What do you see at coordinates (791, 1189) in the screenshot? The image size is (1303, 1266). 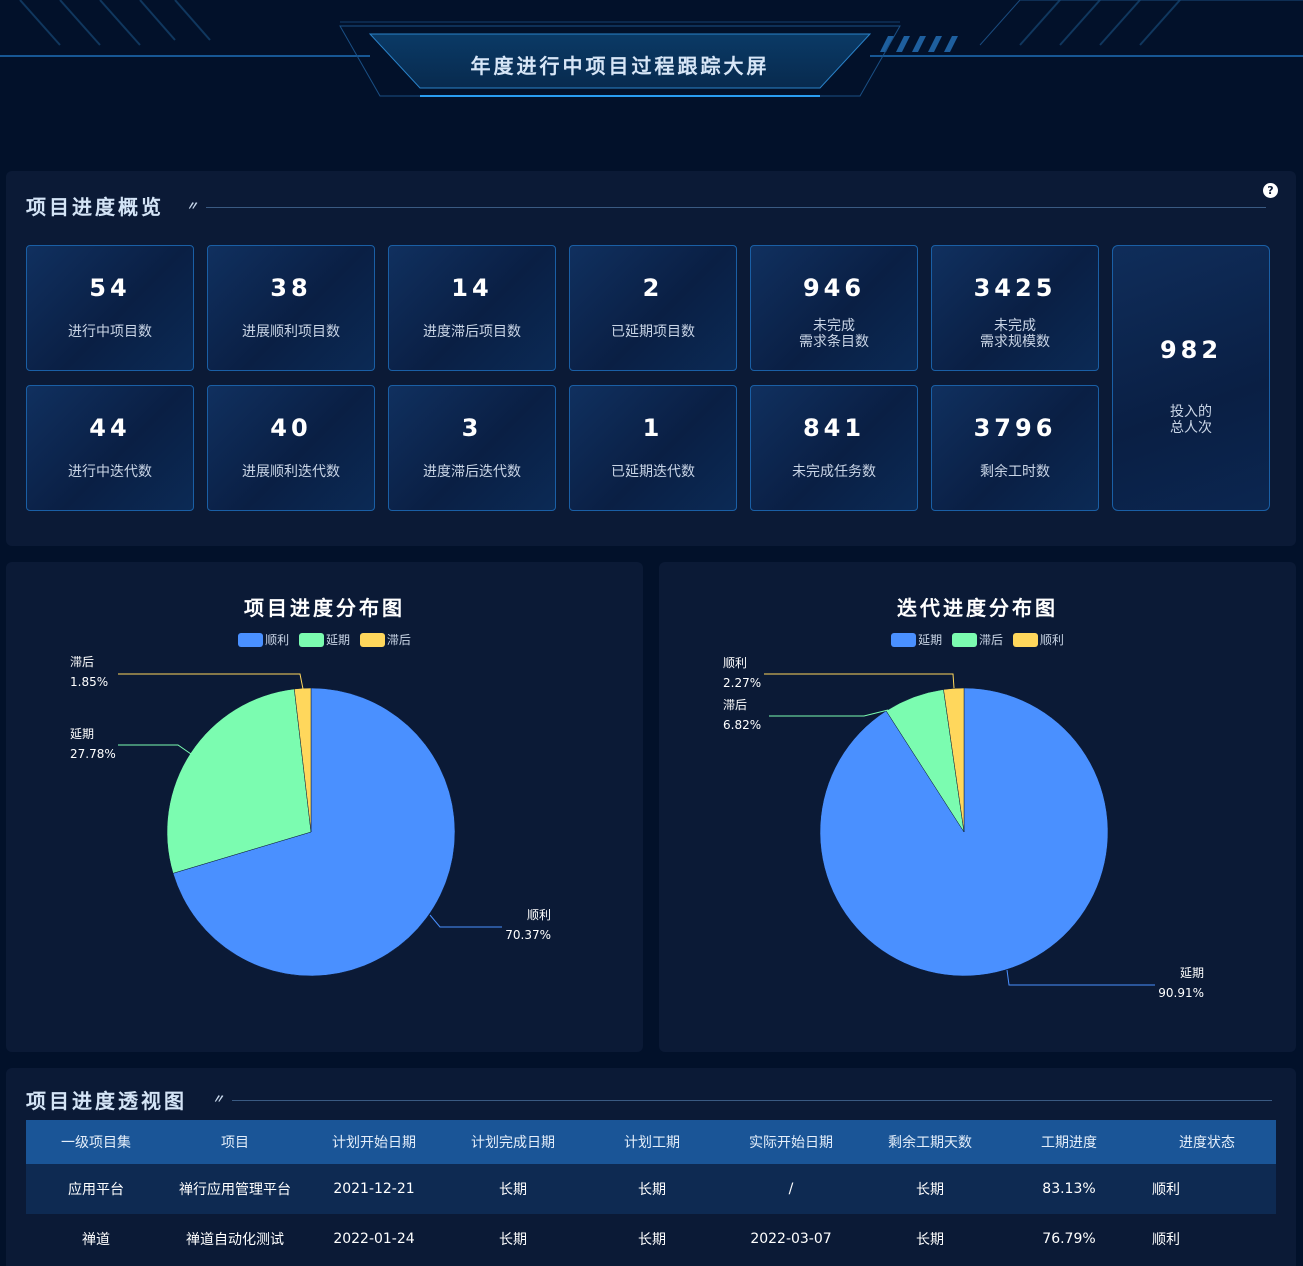 I see `table-cell: /` at bounding box center [791, 1189].